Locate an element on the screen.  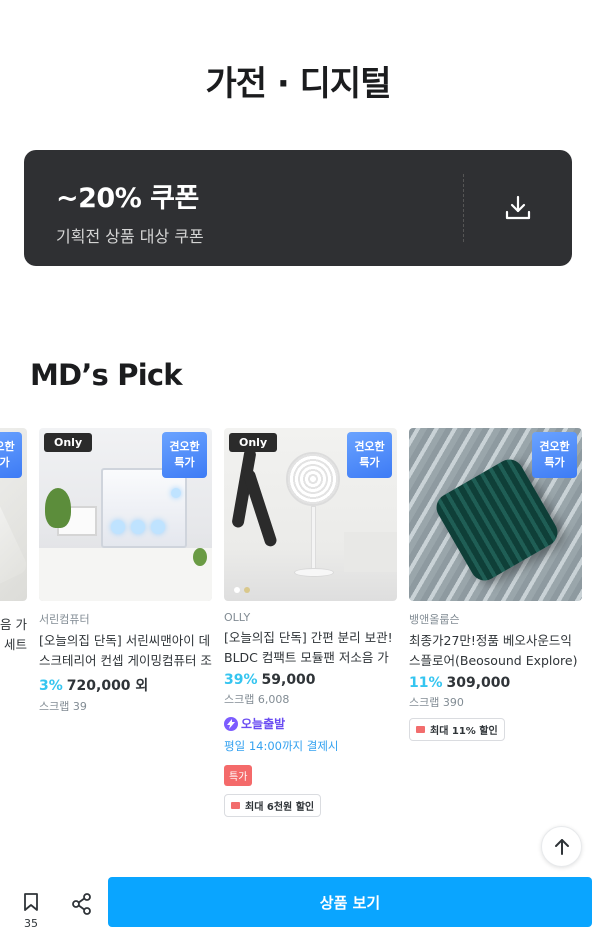
product-price: 720,000 외 is located at coordinates (107, 686).